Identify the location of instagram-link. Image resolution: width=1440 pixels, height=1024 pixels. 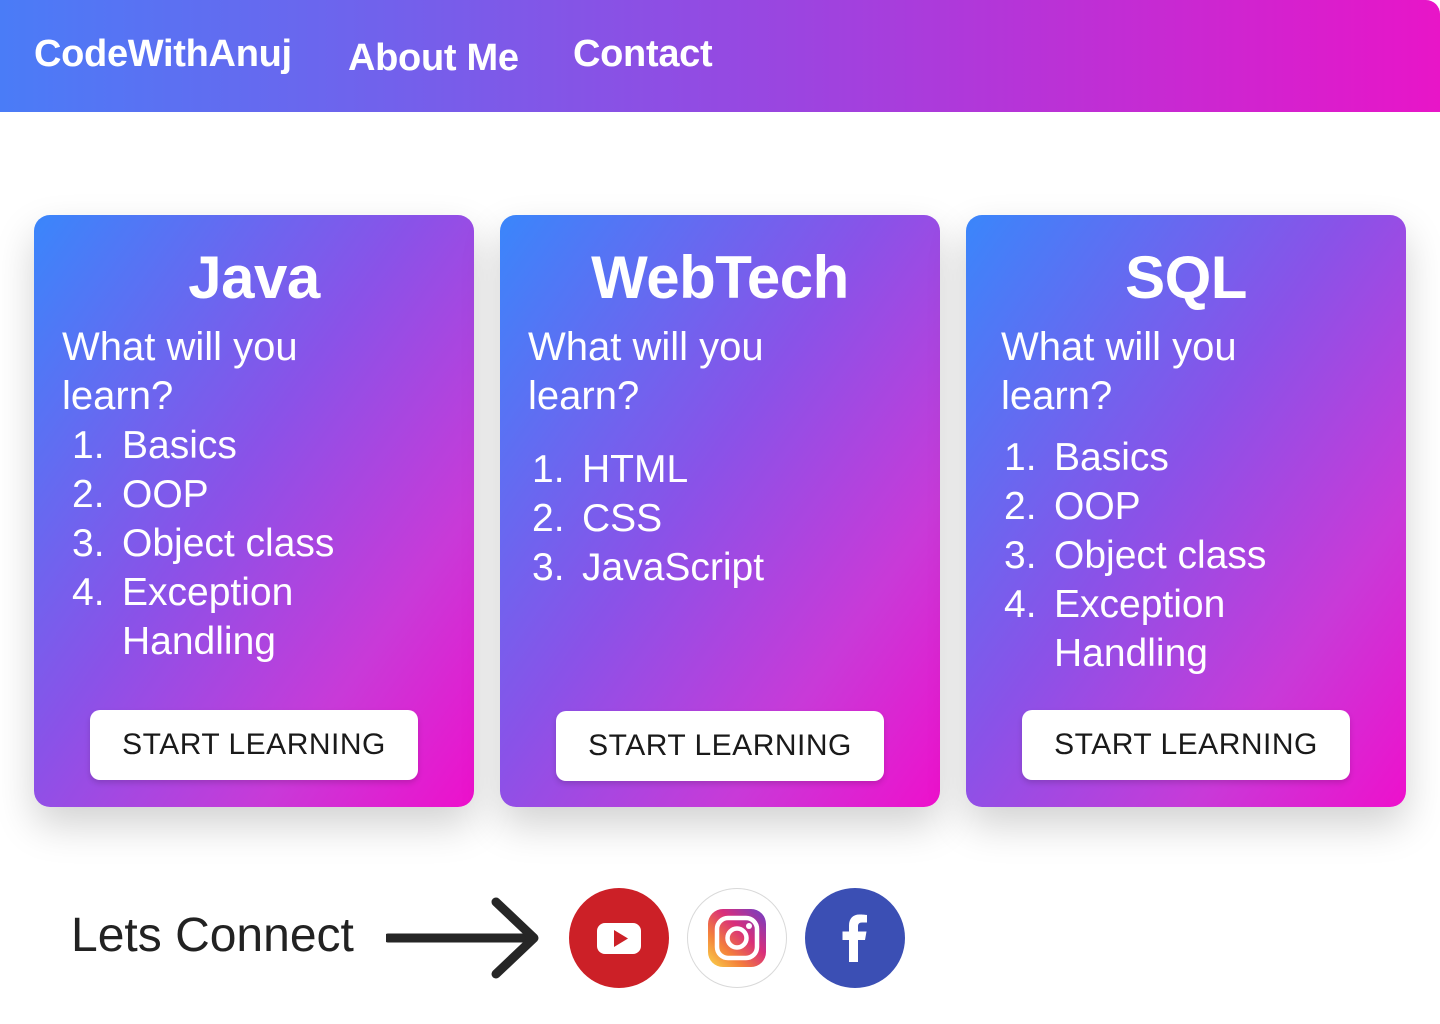
(737, 938).